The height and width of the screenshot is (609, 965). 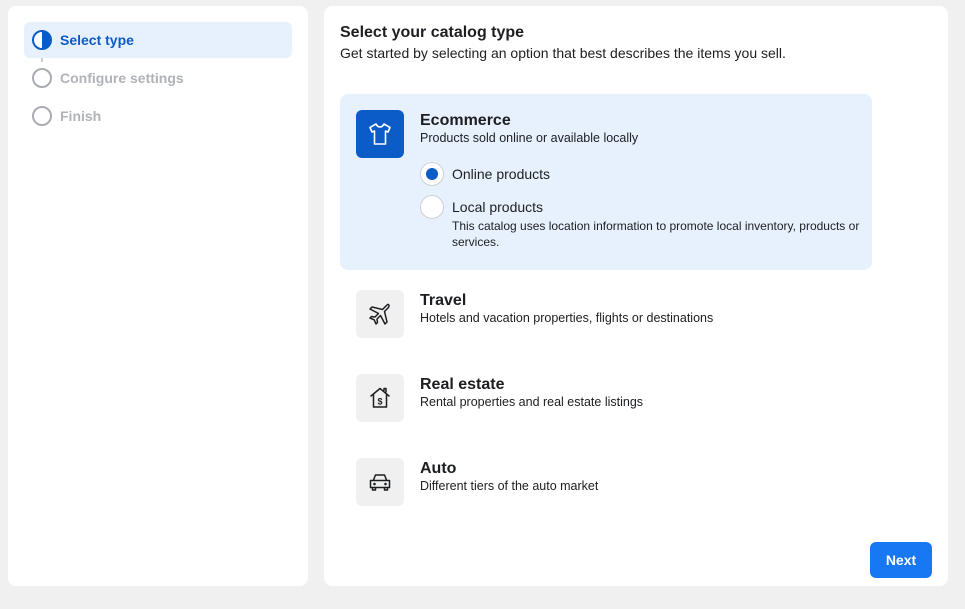 I want to click on radio-online-products: Online products, so click(x=485, y=174).